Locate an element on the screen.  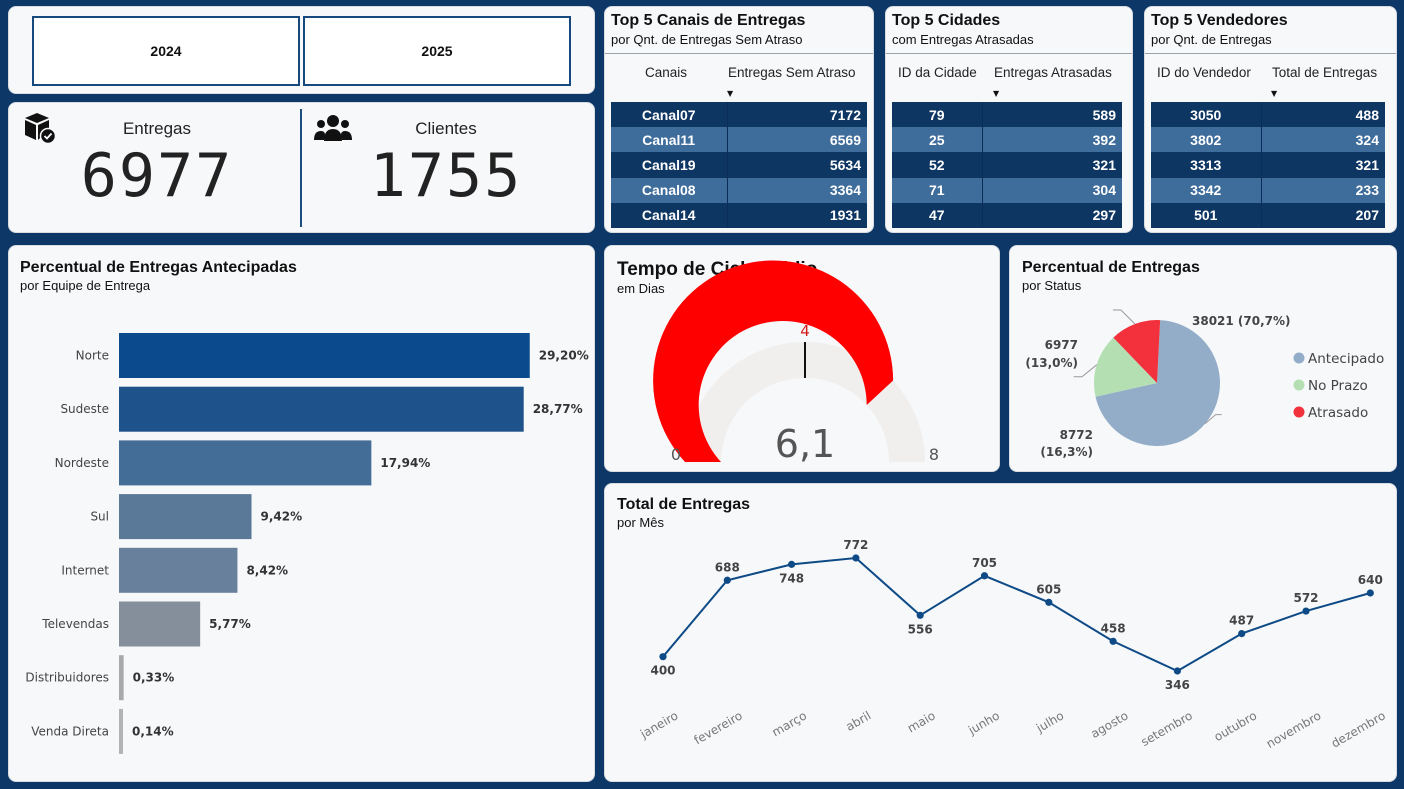
table-cell-key: 3050 is located at coordinates (1206, 115).